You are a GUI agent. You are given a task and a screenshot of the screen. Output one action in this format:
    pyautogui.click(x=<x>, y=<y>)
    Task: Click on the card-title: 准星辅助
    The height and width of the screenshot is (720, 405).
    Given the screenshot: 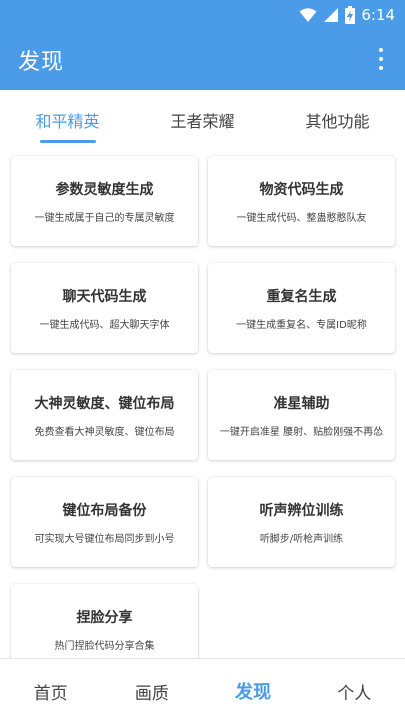 What is the action you would take?
    pyautogui.click(x=301, y=403)
    